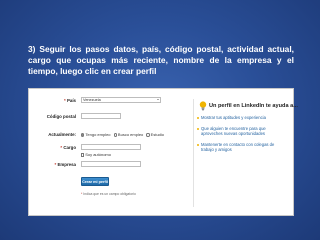 This screenshot has height=240, width=320. I want to click on crear-perfil-button: Crear mi perfil, so click(95, 181).